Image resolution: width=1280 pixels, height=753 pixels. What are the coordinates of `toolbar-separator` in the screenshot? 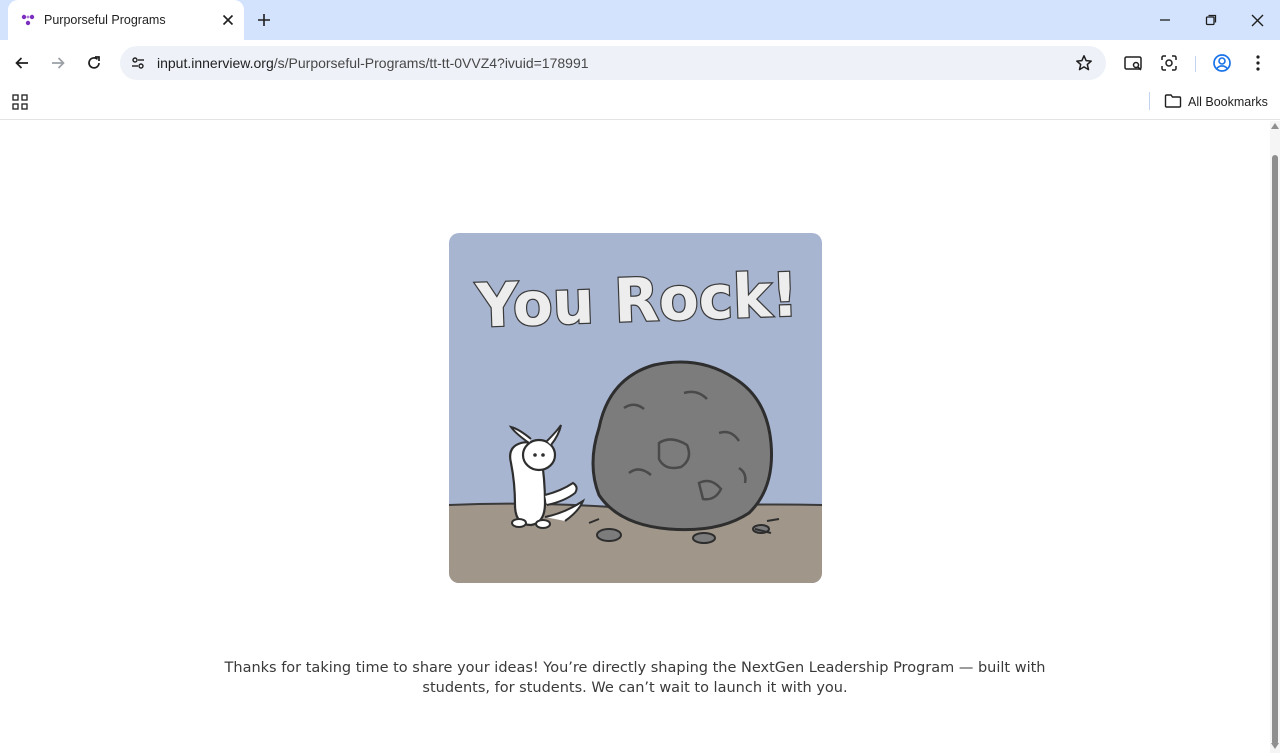 It's located at (1195, 64).